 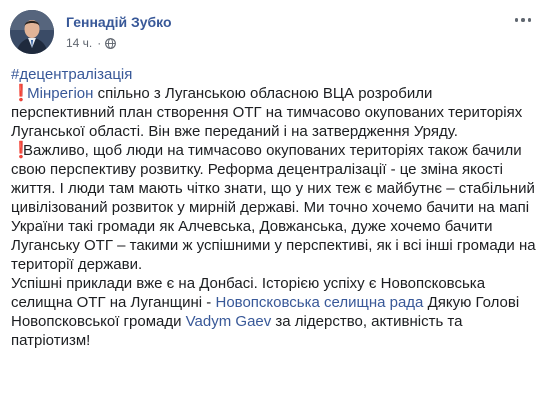 I want to click on post-meta: 14 ч. ·, so click(x=91, y=43).